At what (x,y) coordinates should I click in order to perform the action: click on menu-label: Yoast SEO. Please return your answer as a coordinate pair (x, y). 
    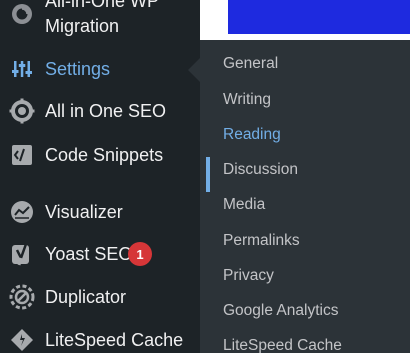
    Looking at the image, I should click on (89, 253).